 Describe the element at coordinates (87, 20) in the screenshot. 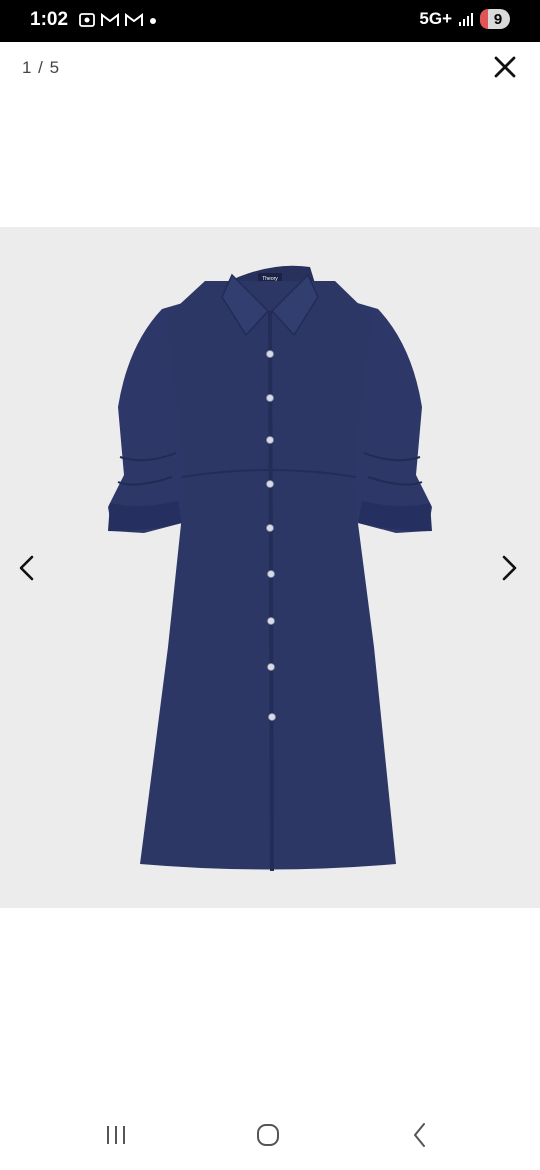

I see `screenshot-icon` at that location.